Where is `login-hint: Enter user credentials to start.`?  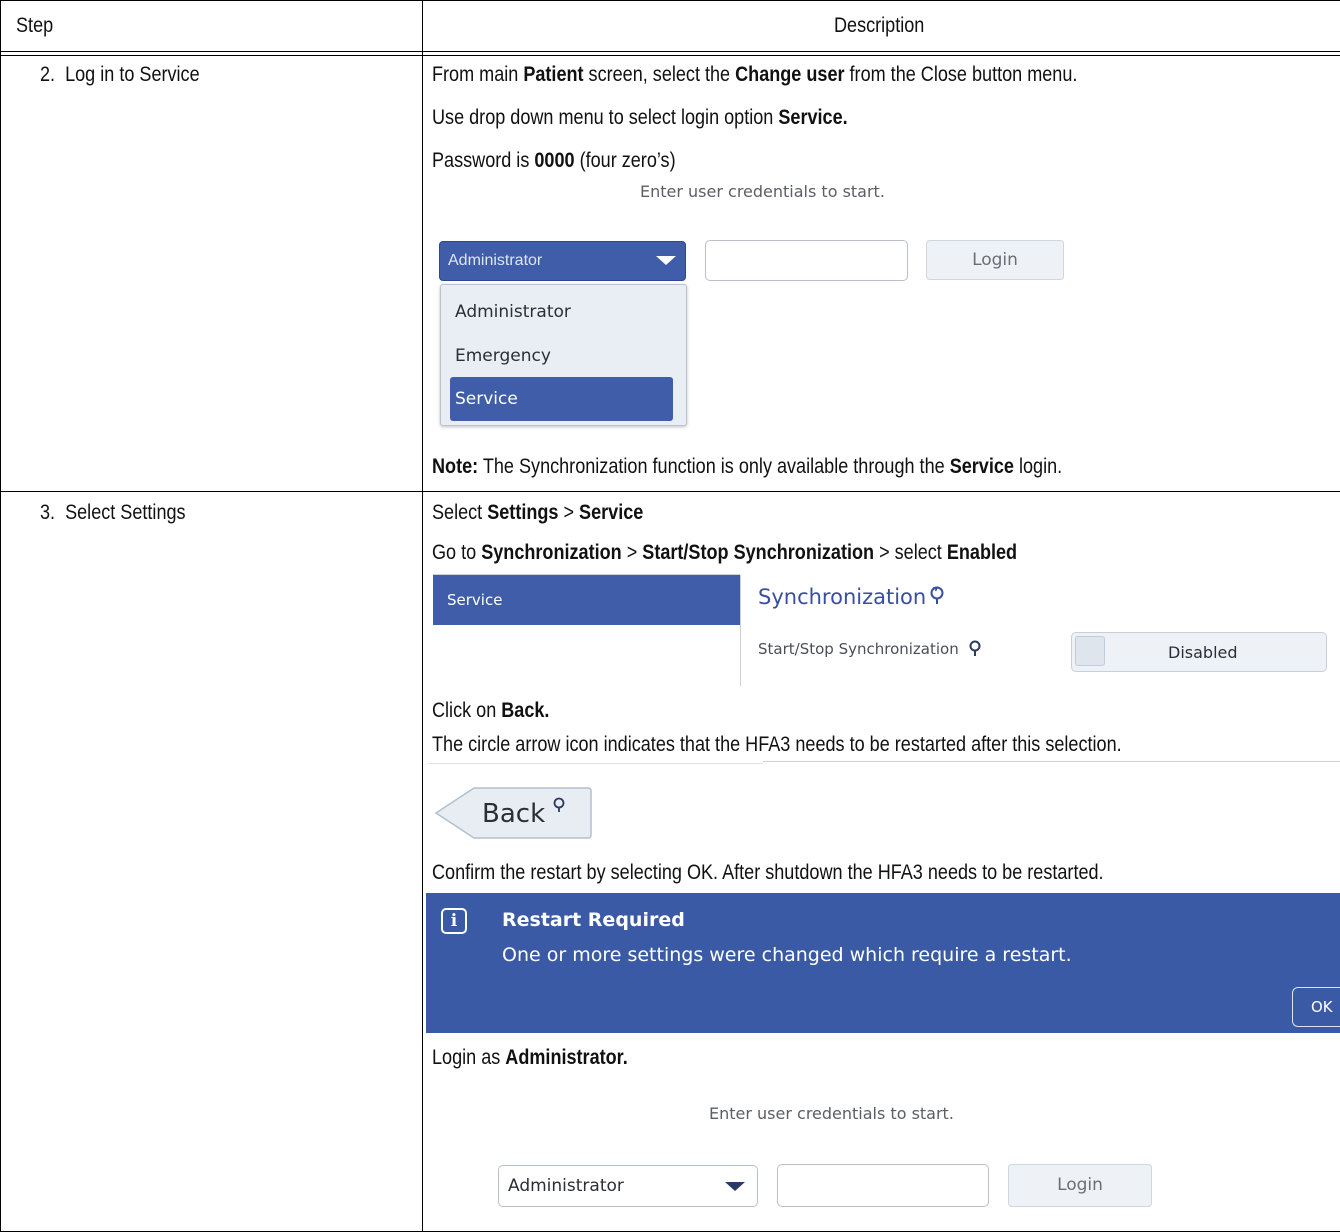 login-hint: Enter user credentials to start. is located at coordinates (762, 191).